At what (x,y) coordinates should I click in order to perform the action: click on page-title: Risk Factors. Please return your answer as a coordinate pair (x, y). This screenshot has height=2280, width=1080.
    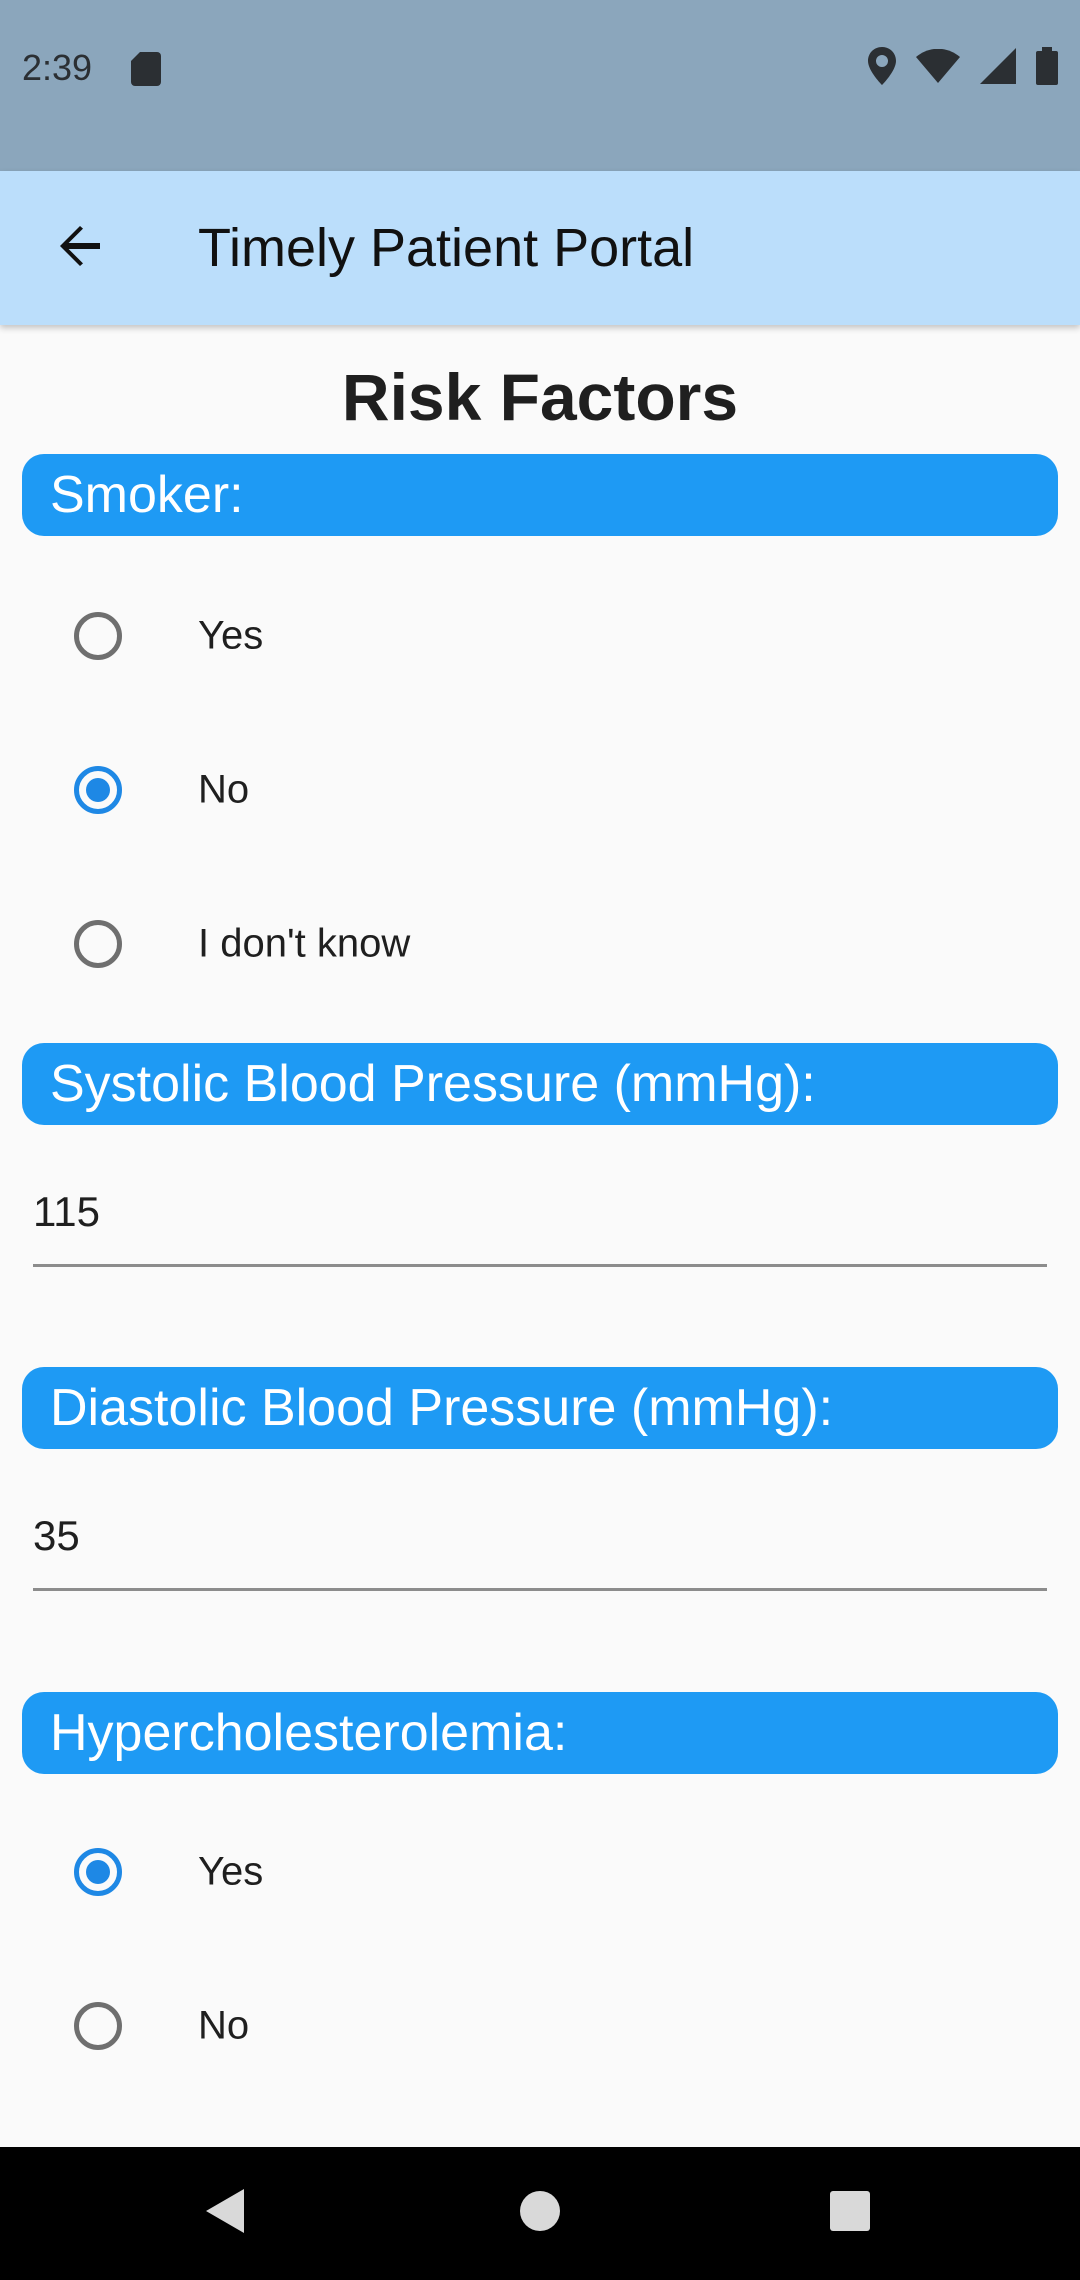
    Looking at the image, I should click on (540, 397).